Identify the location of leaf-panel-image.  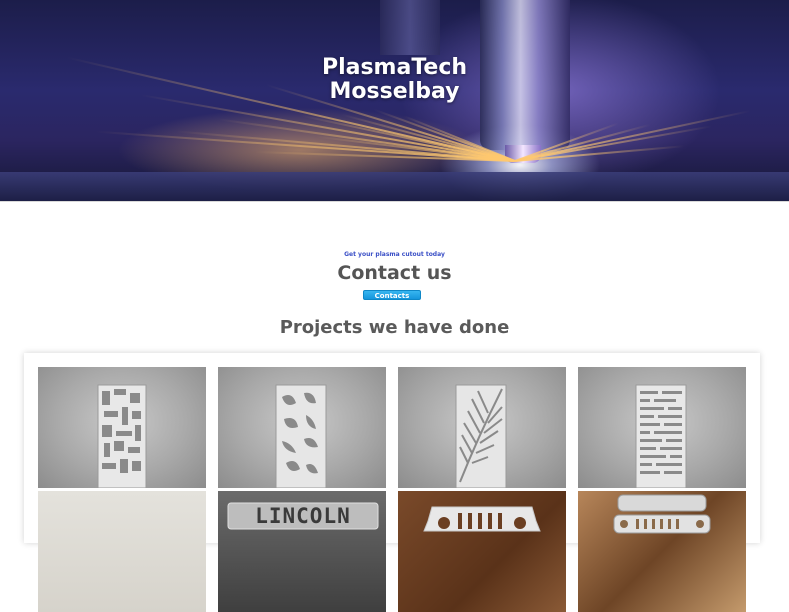
(301, 436).